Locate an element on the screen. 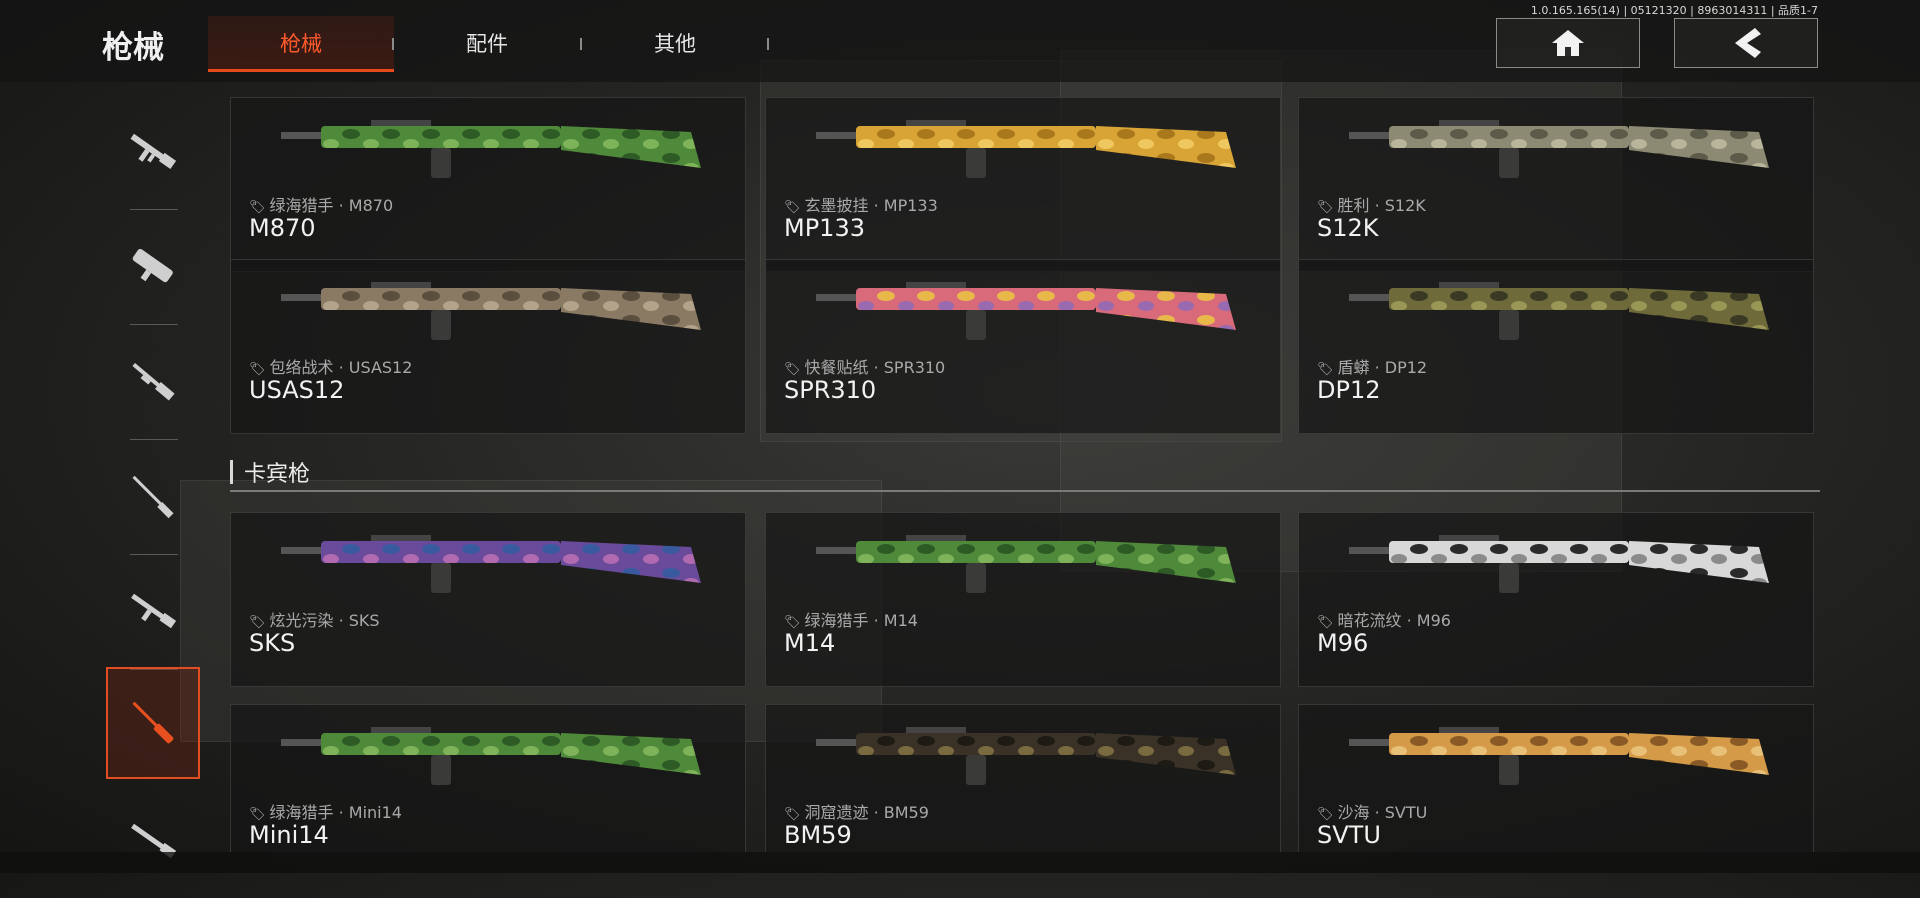 This screenshot has height=898, width=1920. weapon-name: SKS is located at coordinates (272, 643).